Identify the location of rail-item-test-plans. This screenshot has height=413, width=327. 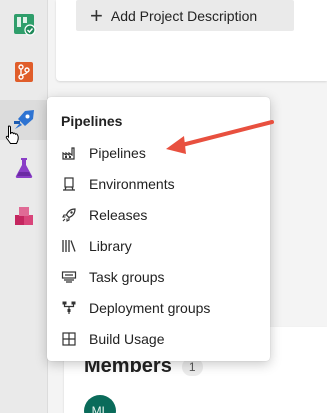
(24, 168).